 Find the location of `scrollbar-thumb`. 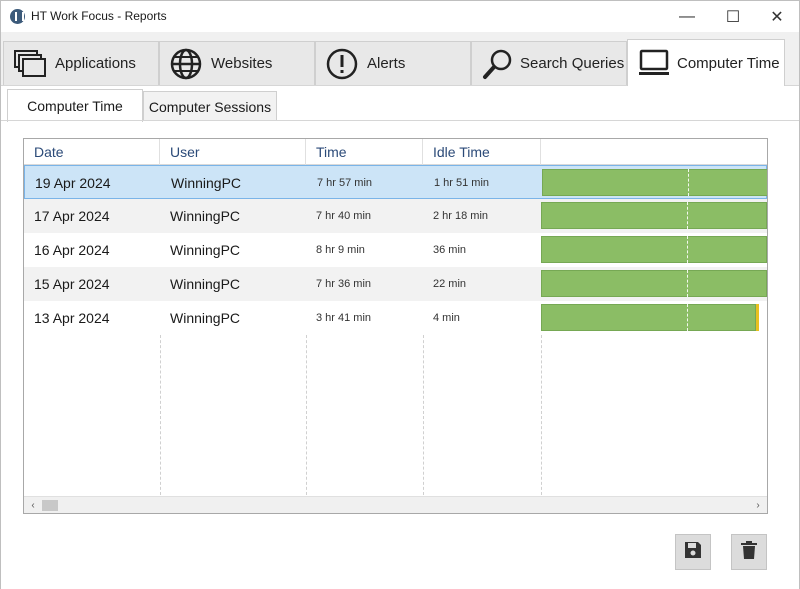

scrollbar-thumb is located at coordinates (50, 505).